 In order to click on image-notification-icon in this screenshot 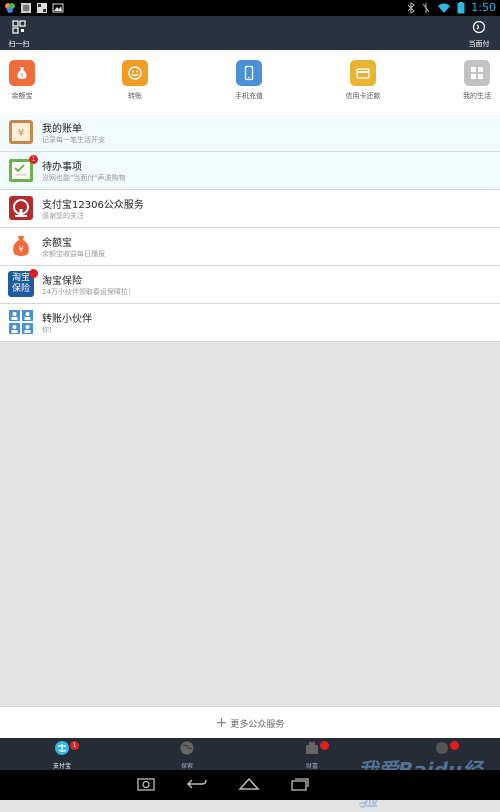, I will do `click(26, 8)`.